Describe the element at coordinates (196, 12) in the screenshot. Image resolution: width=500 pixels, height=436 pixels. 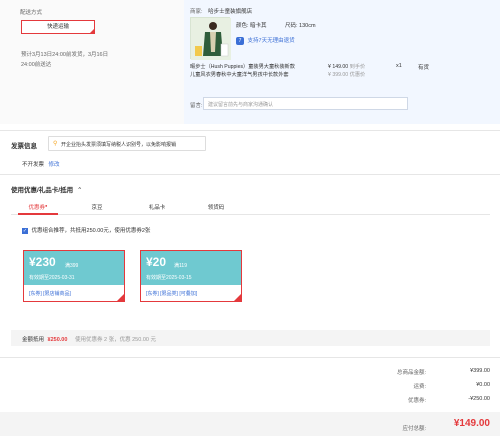
I see `shop-label: 商家:` at that location.